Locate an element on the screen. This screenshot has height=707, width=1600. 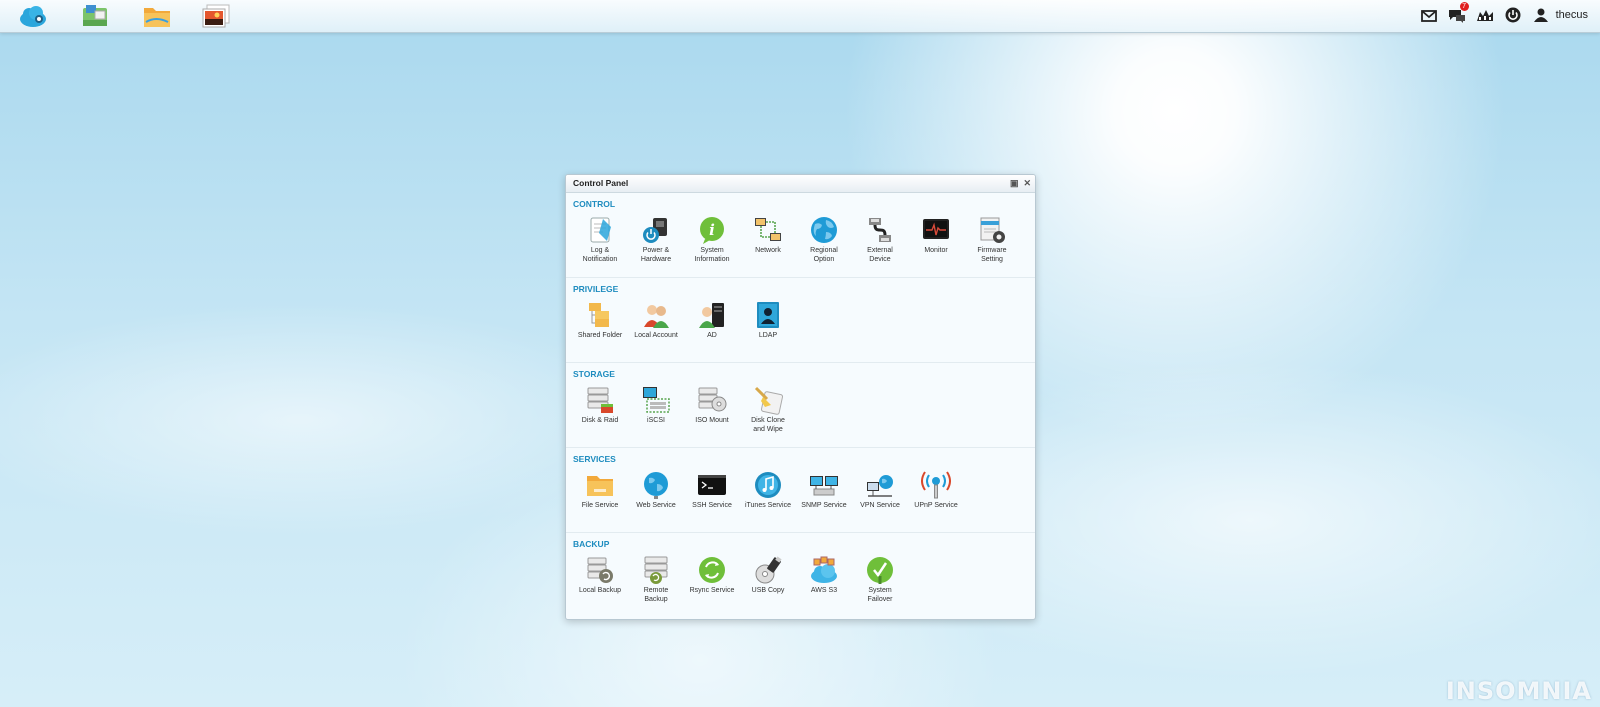
terminal-icon is located at coordinates (712, 485).